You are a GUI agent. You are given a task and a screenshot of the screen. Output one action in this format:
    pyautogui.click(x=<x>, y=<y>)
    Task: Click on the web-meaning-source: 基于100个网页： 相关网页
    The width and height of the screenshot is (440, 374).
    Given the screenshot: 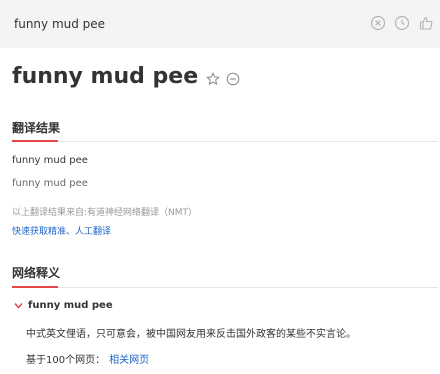 What is the action you would take?
    pyautogui.click(x=87, y=358)
    